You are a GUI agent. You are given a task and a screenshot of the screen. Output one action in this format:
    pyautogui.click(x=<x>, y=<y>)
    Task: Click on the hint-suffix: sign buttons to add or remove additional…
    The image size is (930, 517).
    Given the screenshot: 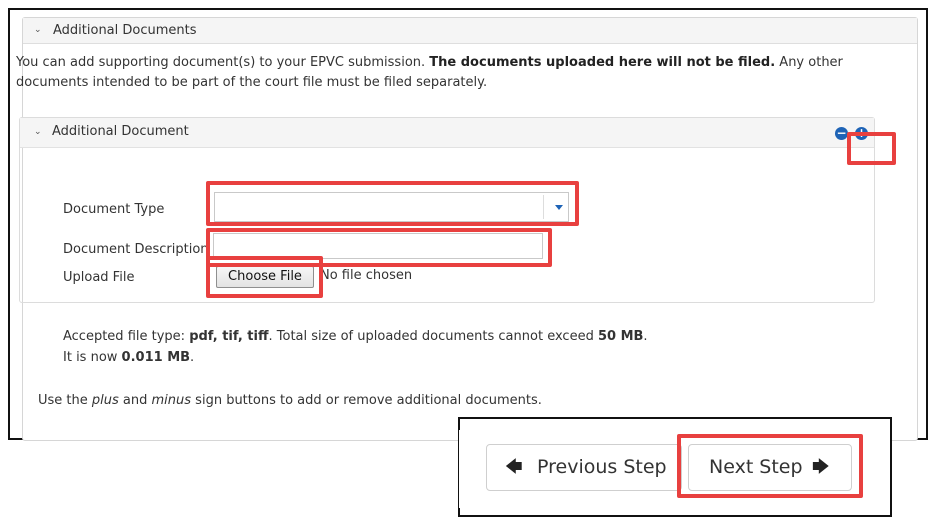 What is the action you would take?
    pyautogui.click(x=366, y=400)
    